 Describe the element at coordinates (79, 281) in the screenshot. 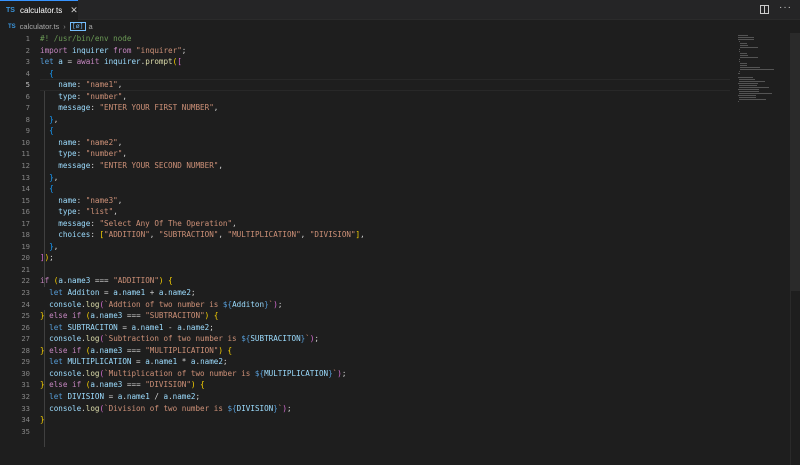

I see `code-token: name3` at that location.